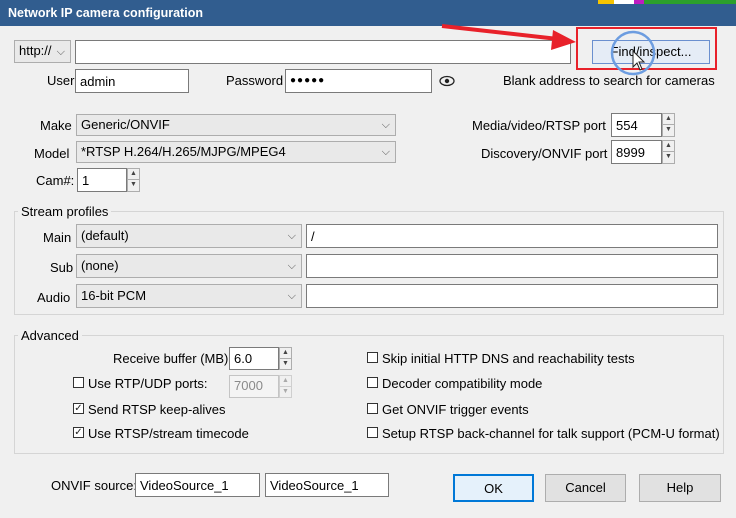 This screenshot has width=736, height=518. What do you see at coordinates (372, 408) in the screenshot?
I see `onvif-trigger-checkbox` at bounding box center [372, 408].